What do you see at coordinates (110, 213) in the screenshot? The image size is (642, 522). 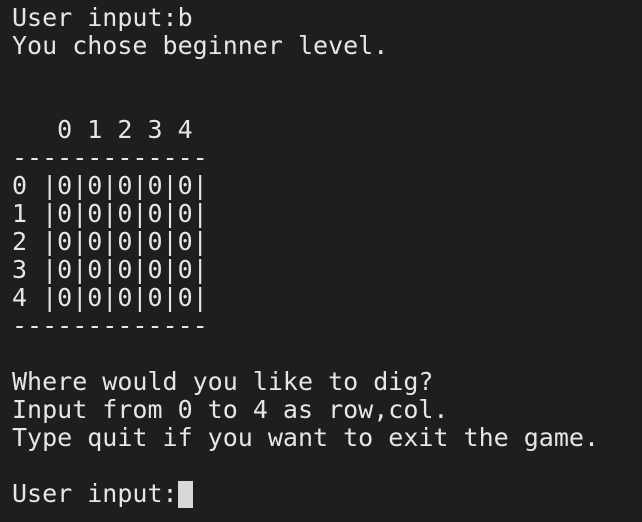 I see `board-row-1: 1 |0|0|0|0|0|` at bounding box center [110, 213].